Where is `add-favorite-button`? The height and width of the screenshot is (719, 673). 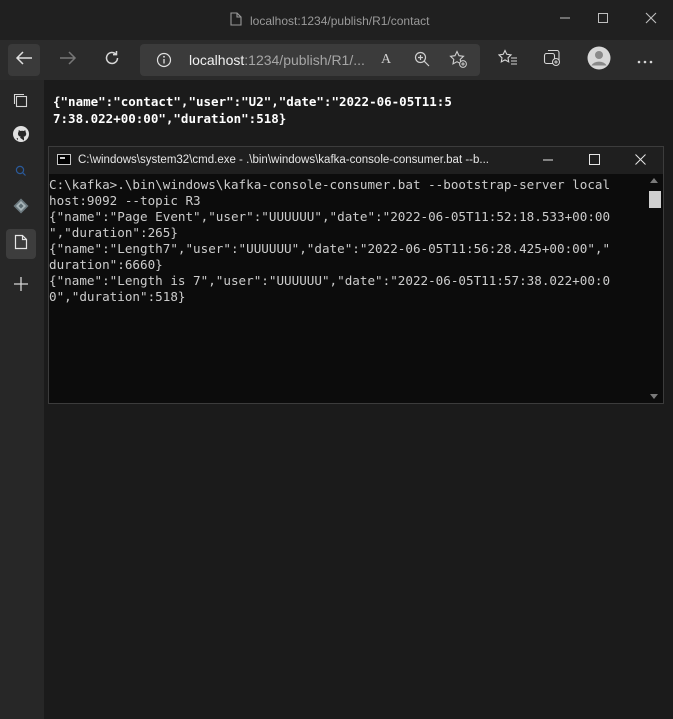 add-favorite-button is located at coordinates (458, 60).